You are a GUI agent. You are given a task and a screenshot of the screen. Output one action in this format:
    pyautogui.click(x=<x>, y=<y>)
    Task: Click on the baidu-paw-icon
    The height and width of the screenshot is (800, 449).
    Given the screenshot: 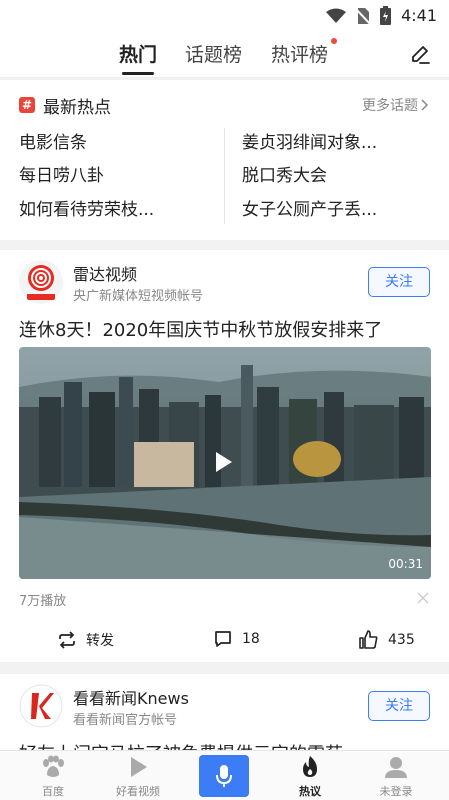 What is the action you would take?
    pyautogui.click(x=53, y=766)
    